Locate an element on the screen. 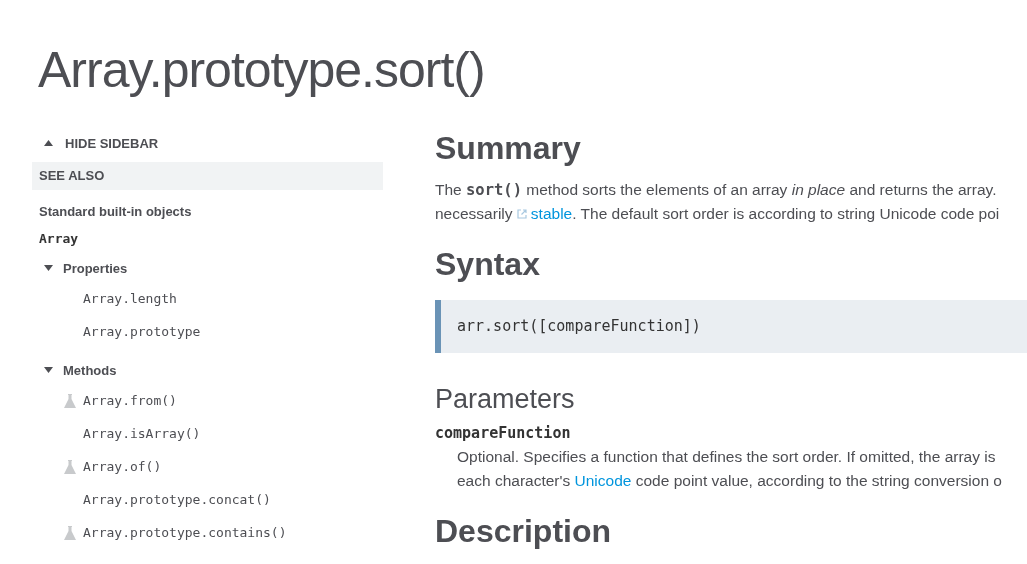 This screenshot has height=564, width=1027. parameter-name: compareFunction is located at coordinates (503, 433).